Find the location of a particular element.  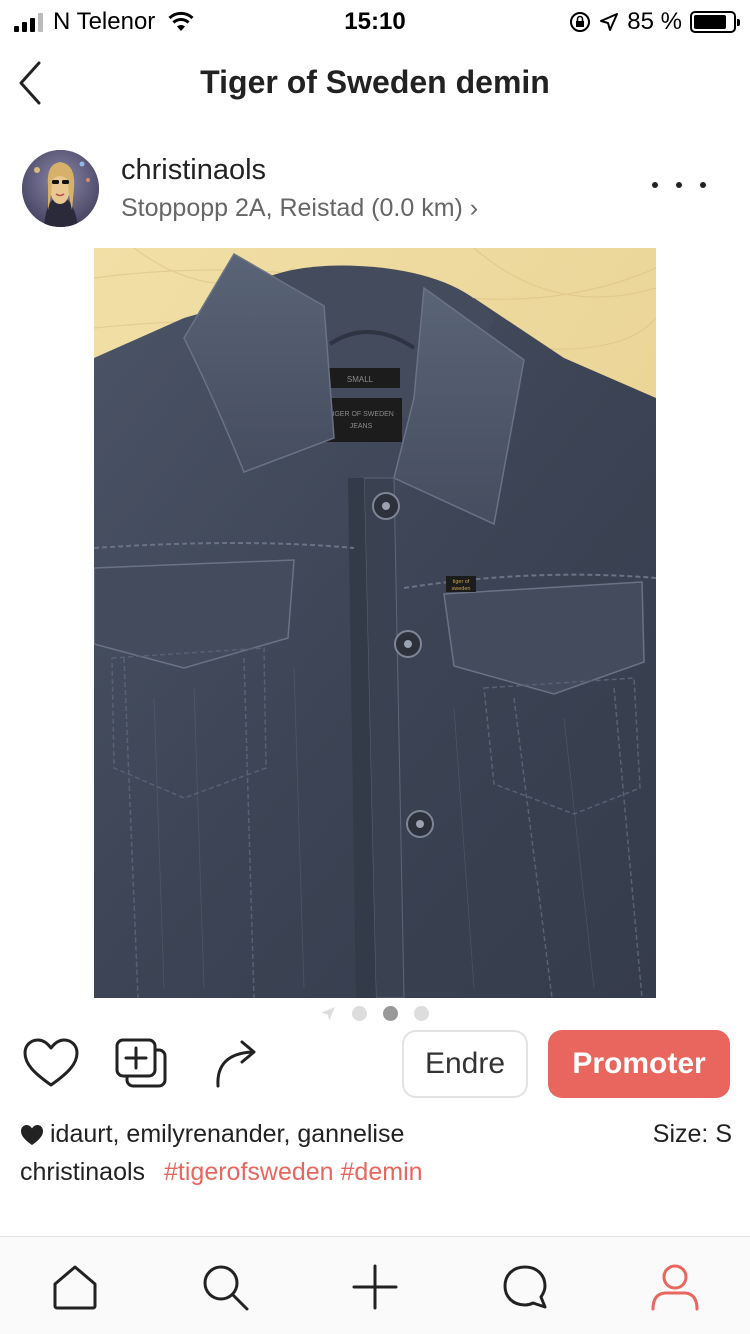

likes-text: idaurt, emilyrenander, gannelise is located at coordinates (227, 1134).